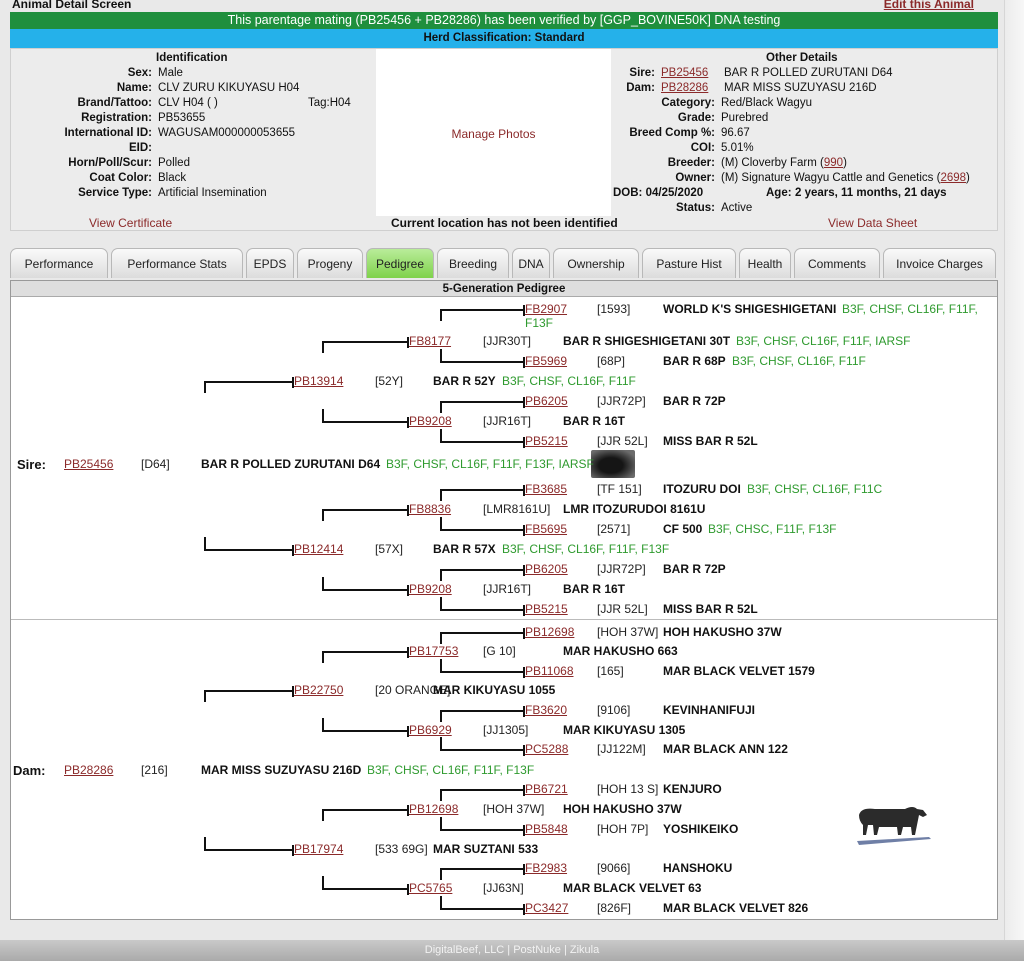 This screenshot has width=1024, height=961. What do you see at coordinates (177, 263) in the screenshot?
I see `tab-performance-stats: Performance Stats` at bounding box center [177, 263].